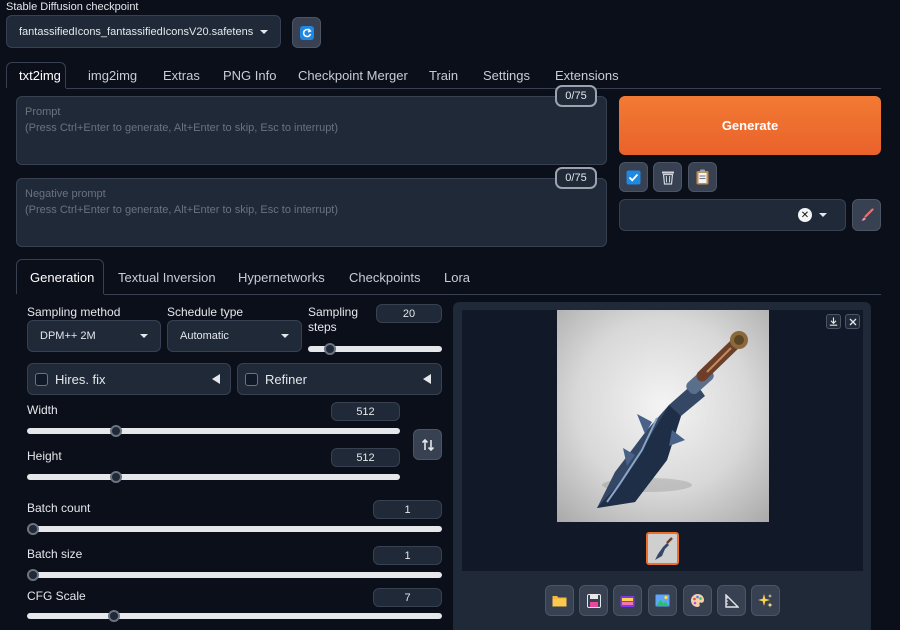 The height and width of the screenshot is (630, 900). What do you see at coordinates (129, 379) in the screenshot?
I see `hires-fix-accordion: Hires. fix` at bounding box center [129, 379].